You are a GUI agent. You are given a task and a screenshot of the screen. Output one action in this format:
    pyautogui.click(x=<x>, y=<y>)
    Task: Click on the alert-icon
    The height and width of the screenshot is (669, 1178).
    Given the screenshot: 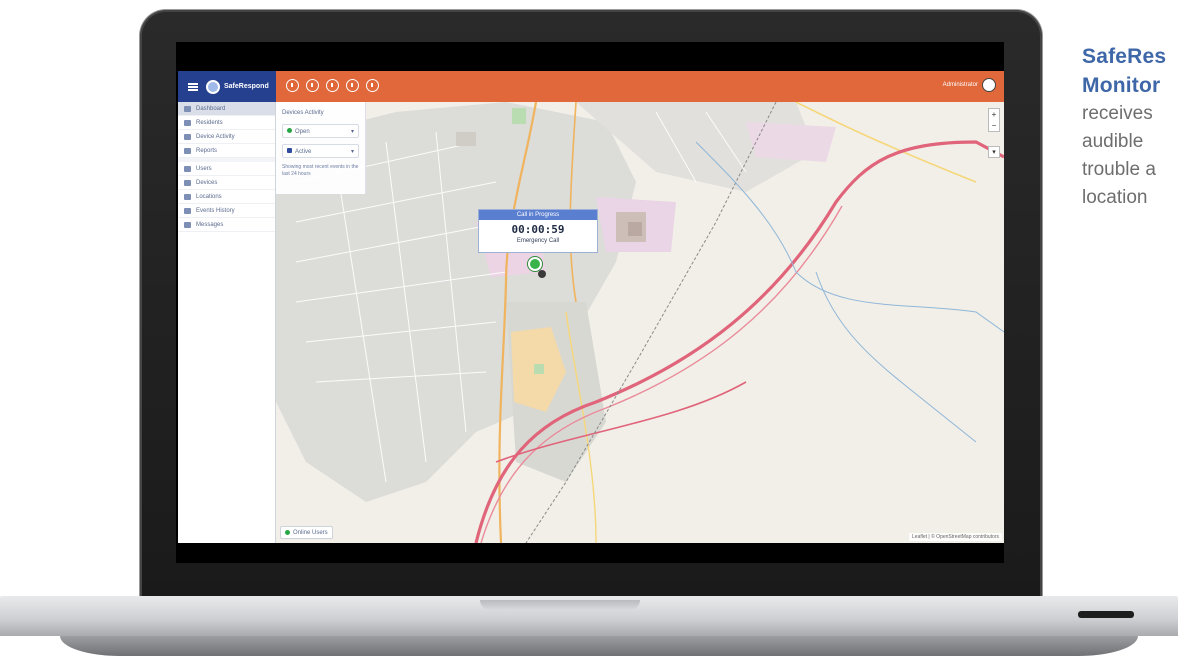 What is the action you would take?
    pyautogui.click(x=332, y=85)
    